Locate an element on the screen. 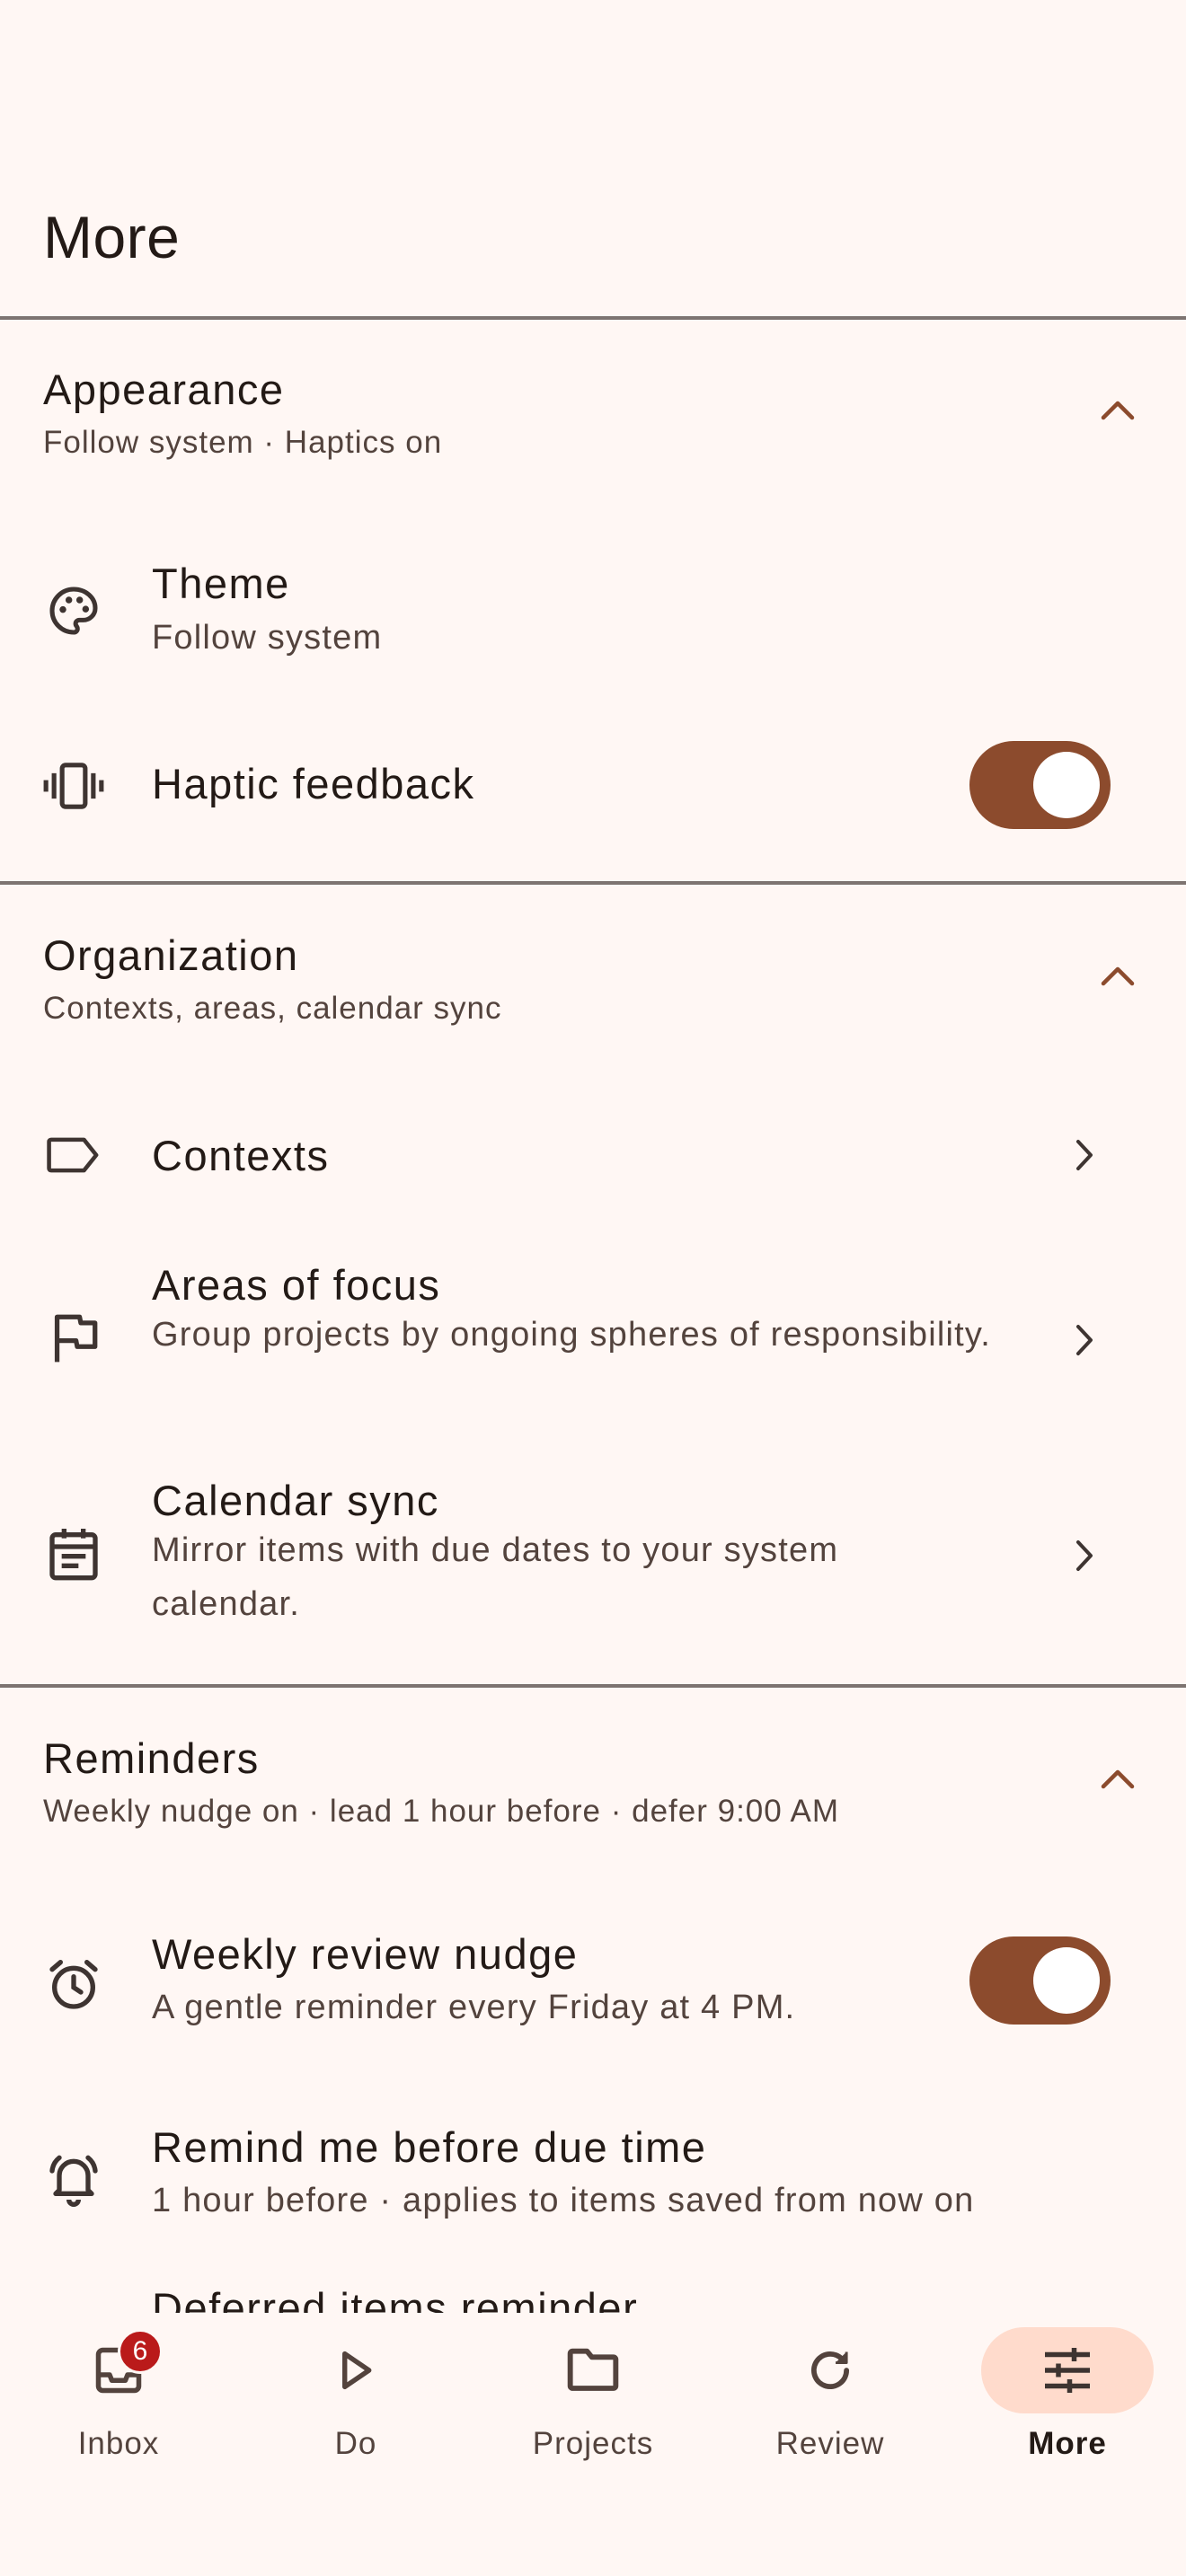 This screenshot has height=2576, width=1186. section-title: Organization is located at coordinates (171, 955).